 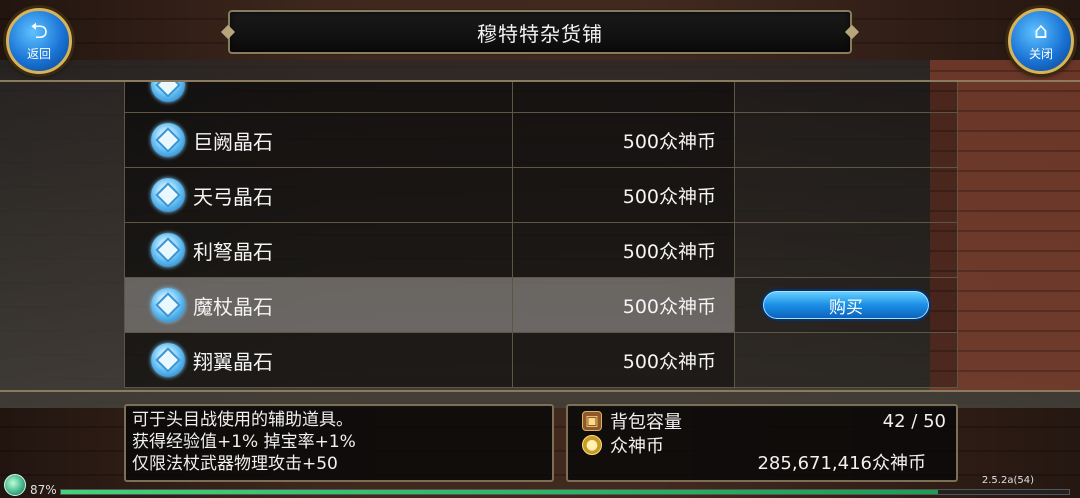 I want to click on list-item-selected: 魔杖晶石 500众神币 购买, so click(x=541, y=305).